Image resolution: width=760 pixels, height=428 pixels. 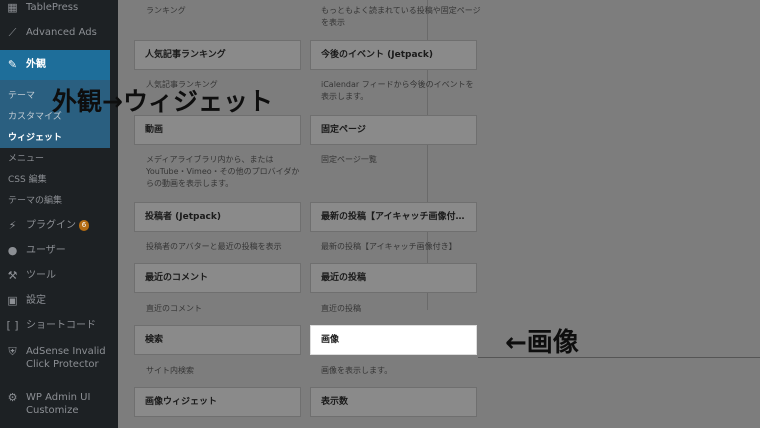 I want to click on sidebar-item-label-line2: Customize, so click(x=52, y=410).